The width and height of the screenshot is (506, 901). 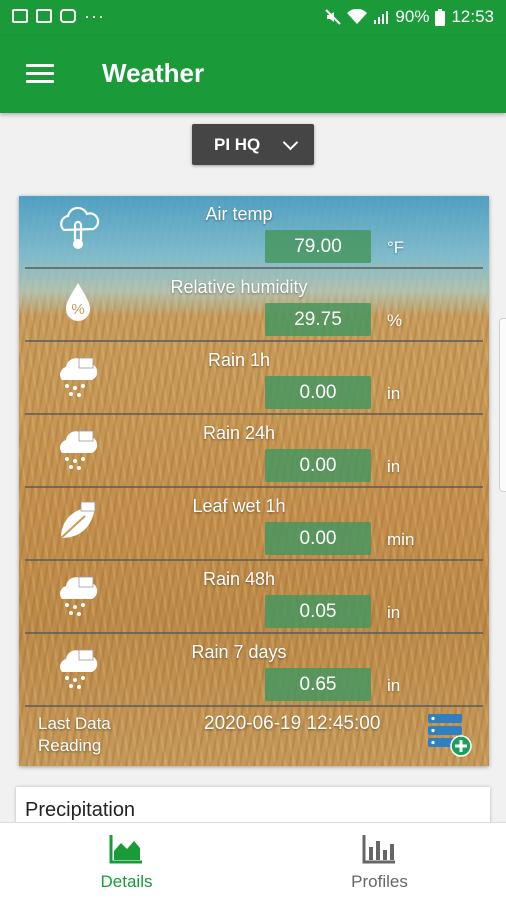 What do you see at coordinates (357, 16) in the screenshot?
I see `wifi-icon` at bounding box center [357, 16].